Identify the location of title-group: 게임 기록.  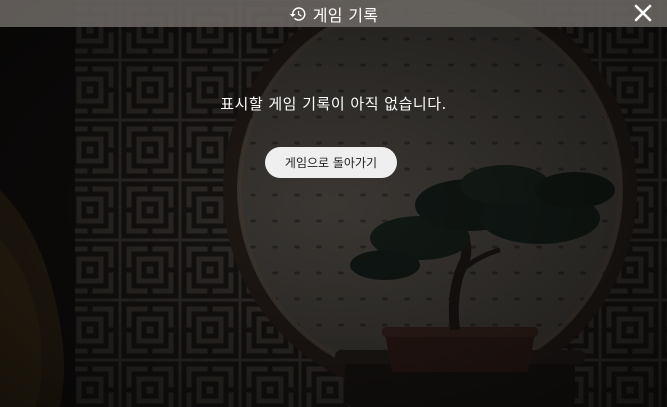
(333, 13).